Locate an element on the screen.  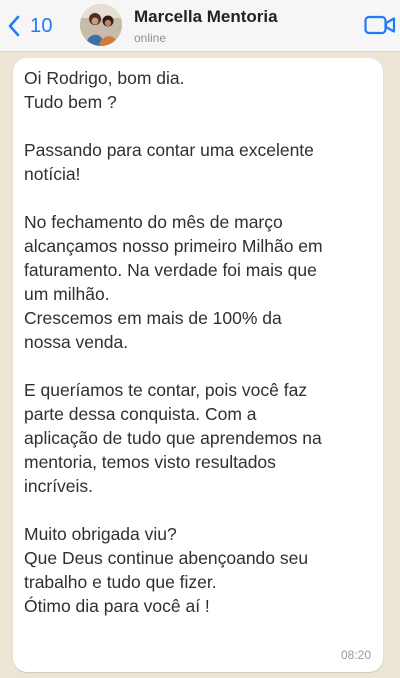
message-line: incríveis. is located at coordinates (59, 486).